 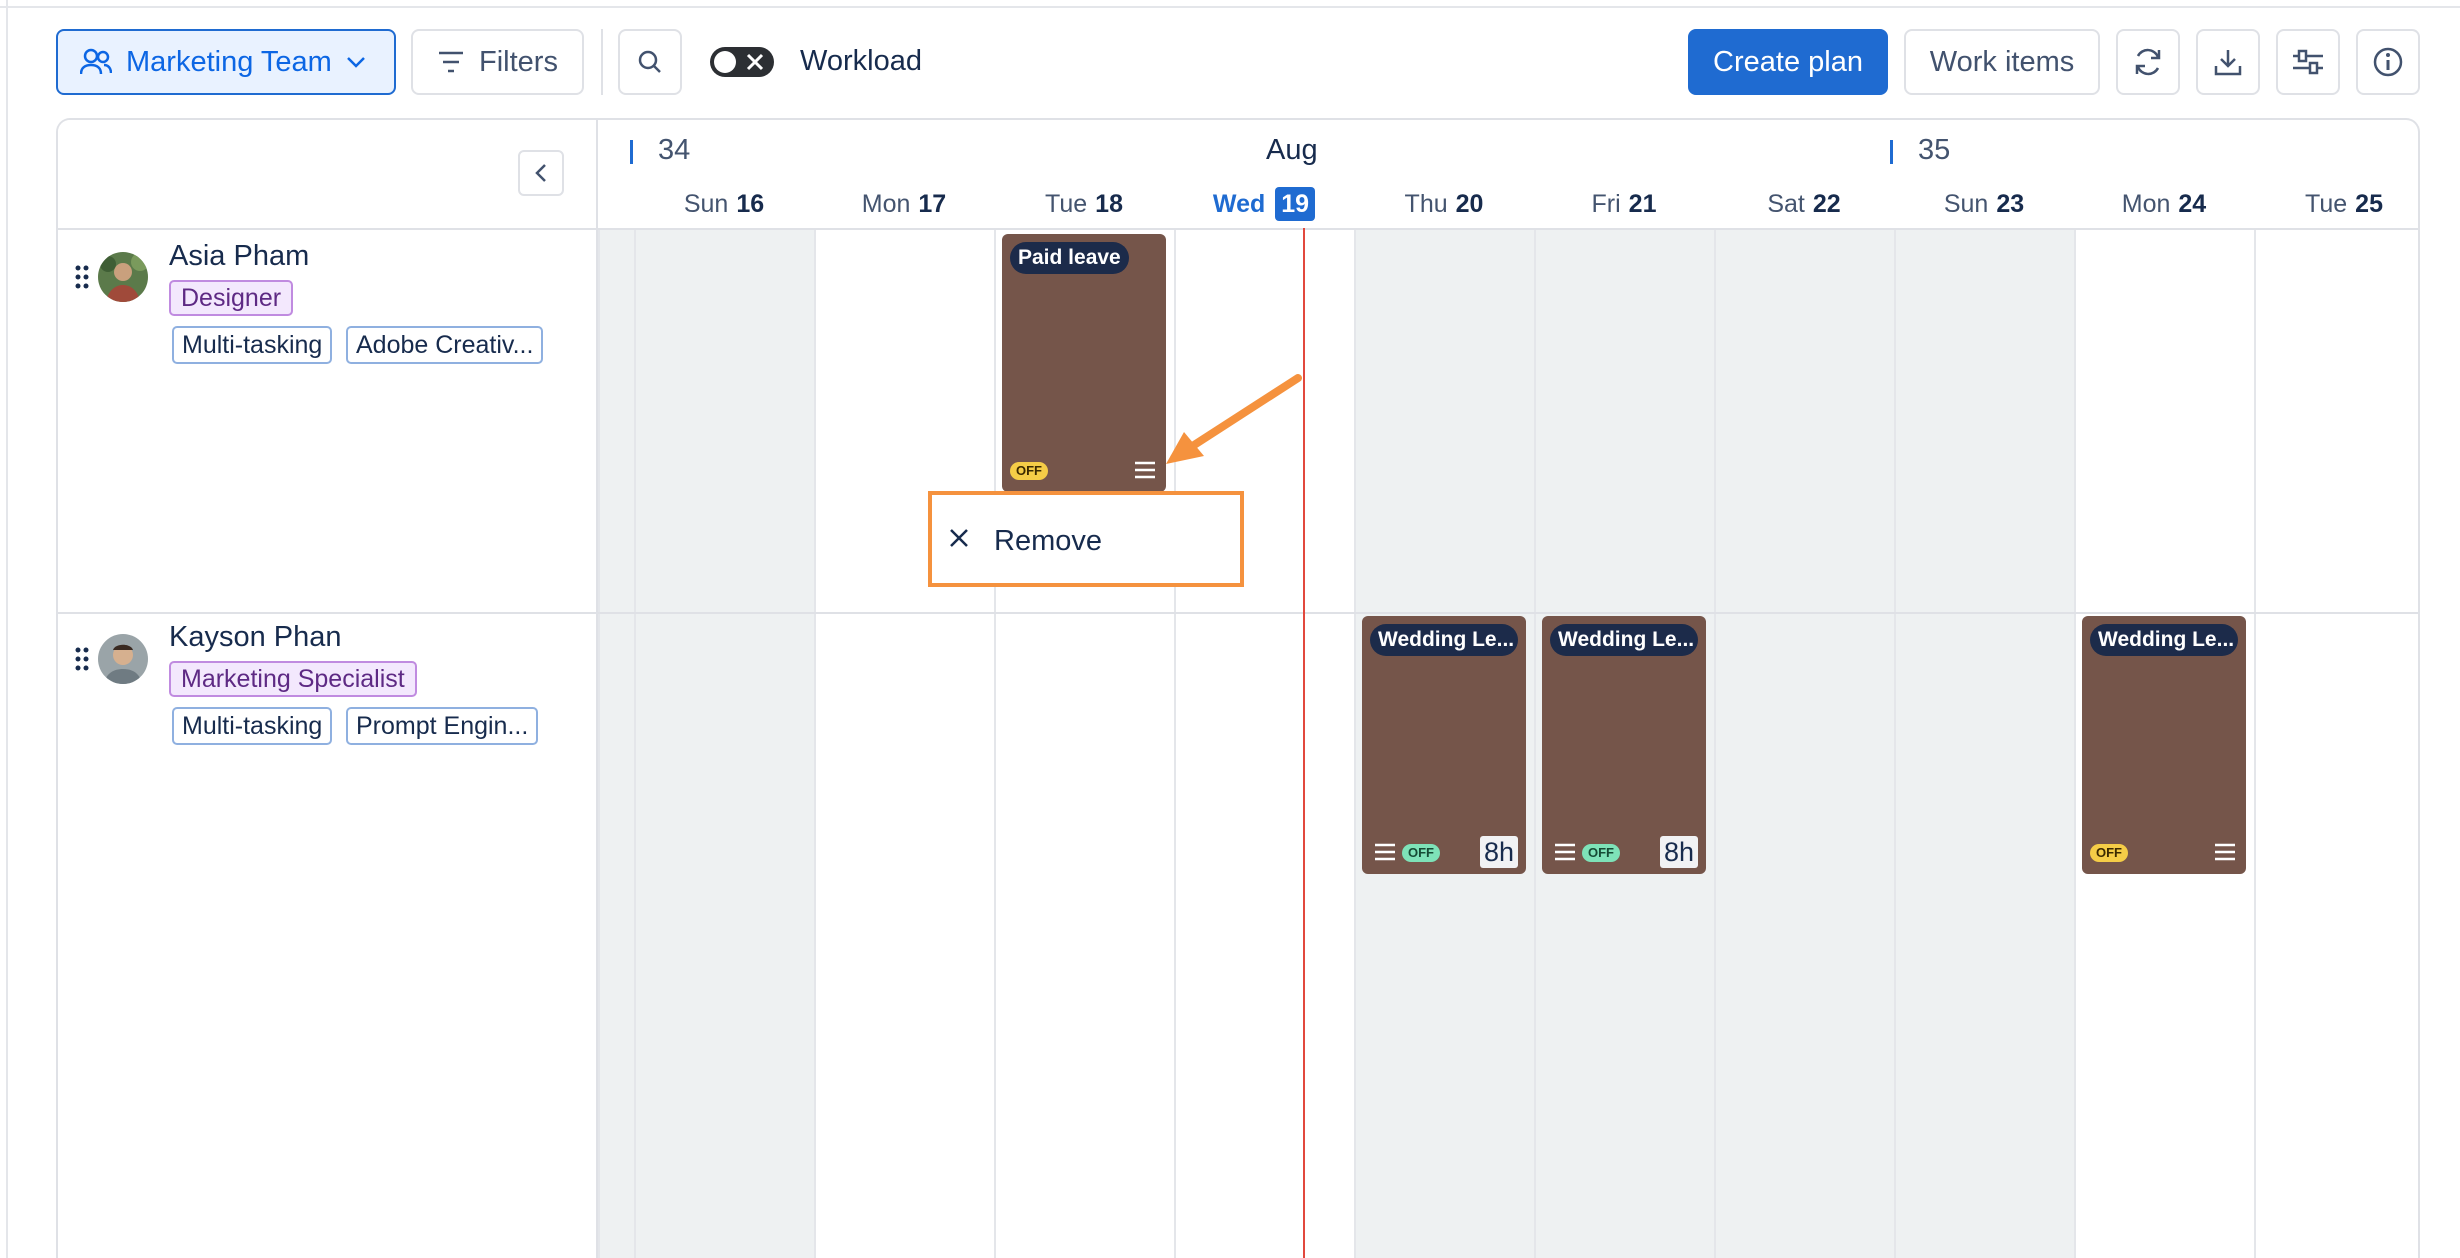 What do you see at coordinates (602, 62) in the screenshot?
I see `toolbar-divider` at bounding box center [602, 62].